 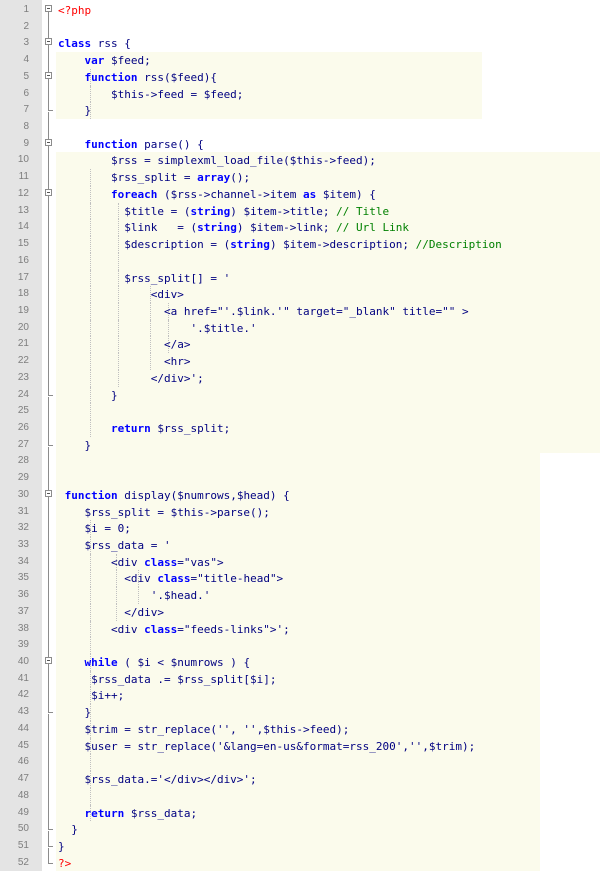 I want to click on code-line: 42 $i++;, so click(x=305, y=696).